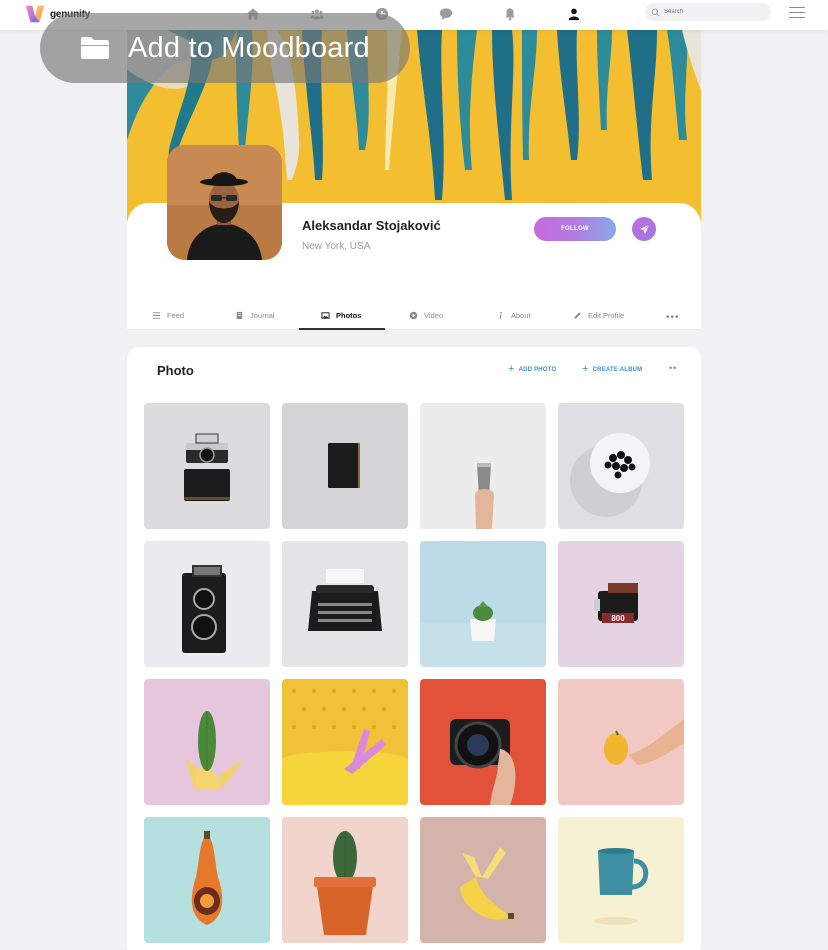 The image size is (828, 950). Describe the element at coordinates (342, 329) in the screenshot. I see `active-tab-indicator` at that location.